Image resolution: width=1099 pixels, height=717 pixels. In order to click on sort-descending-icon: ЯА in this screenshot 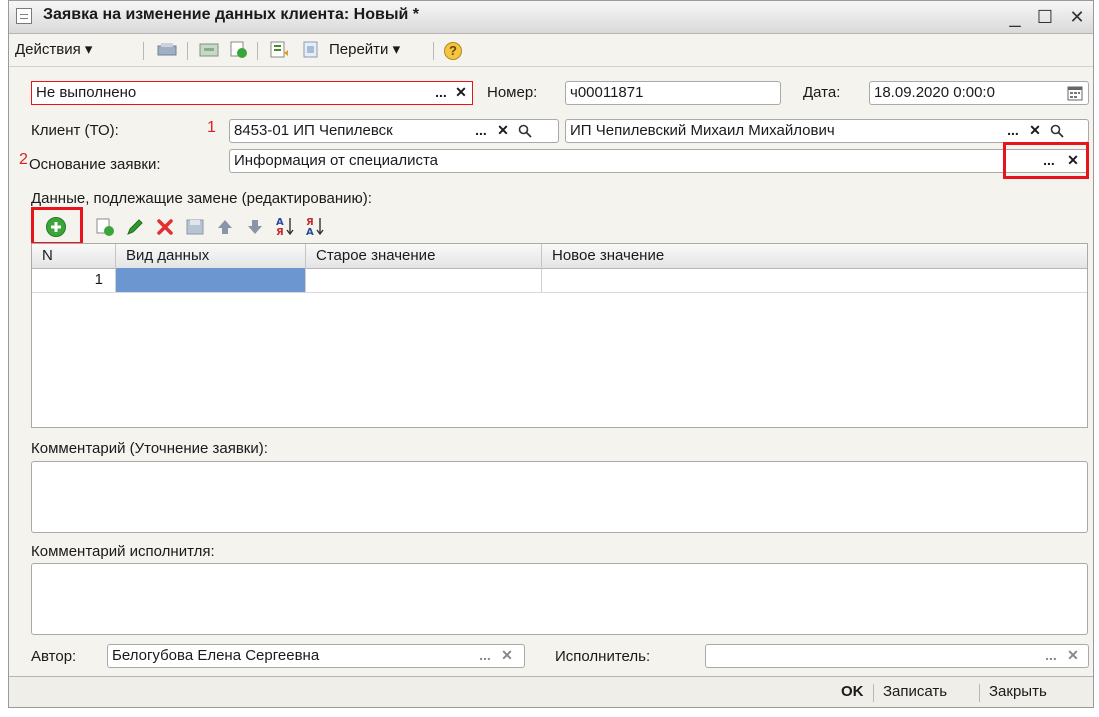, I will do `click(316, 228)`.